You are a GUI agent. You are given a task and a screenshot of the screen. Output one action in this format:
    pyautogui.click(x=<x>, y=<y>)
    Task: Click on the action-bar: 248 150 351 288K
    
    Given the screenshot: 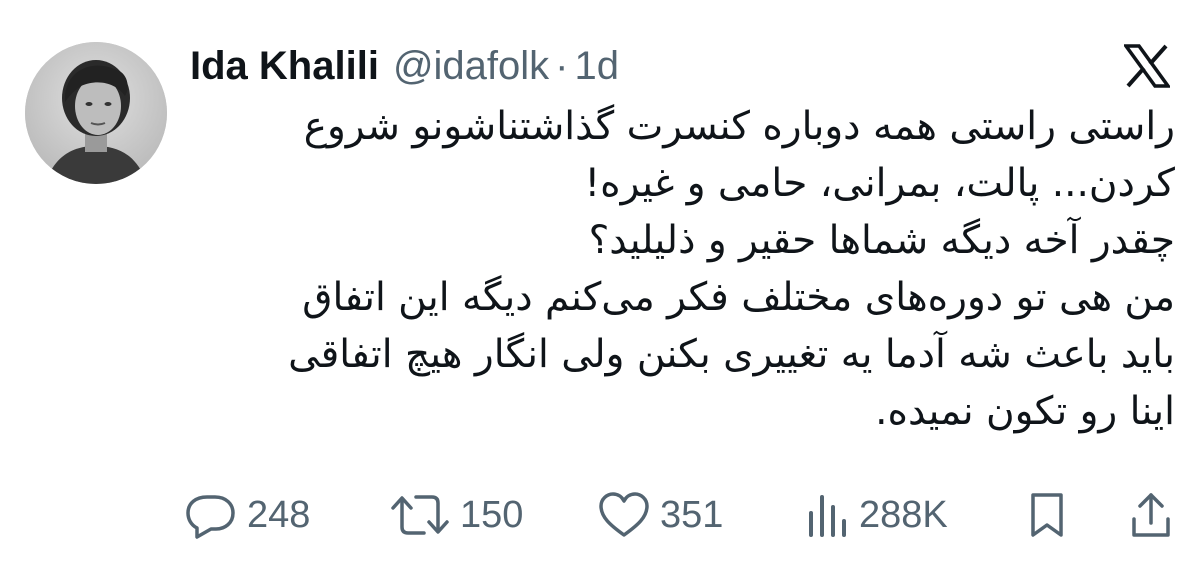 What is the action you would take?
    pyautogui.click(x=680, y=515)
    